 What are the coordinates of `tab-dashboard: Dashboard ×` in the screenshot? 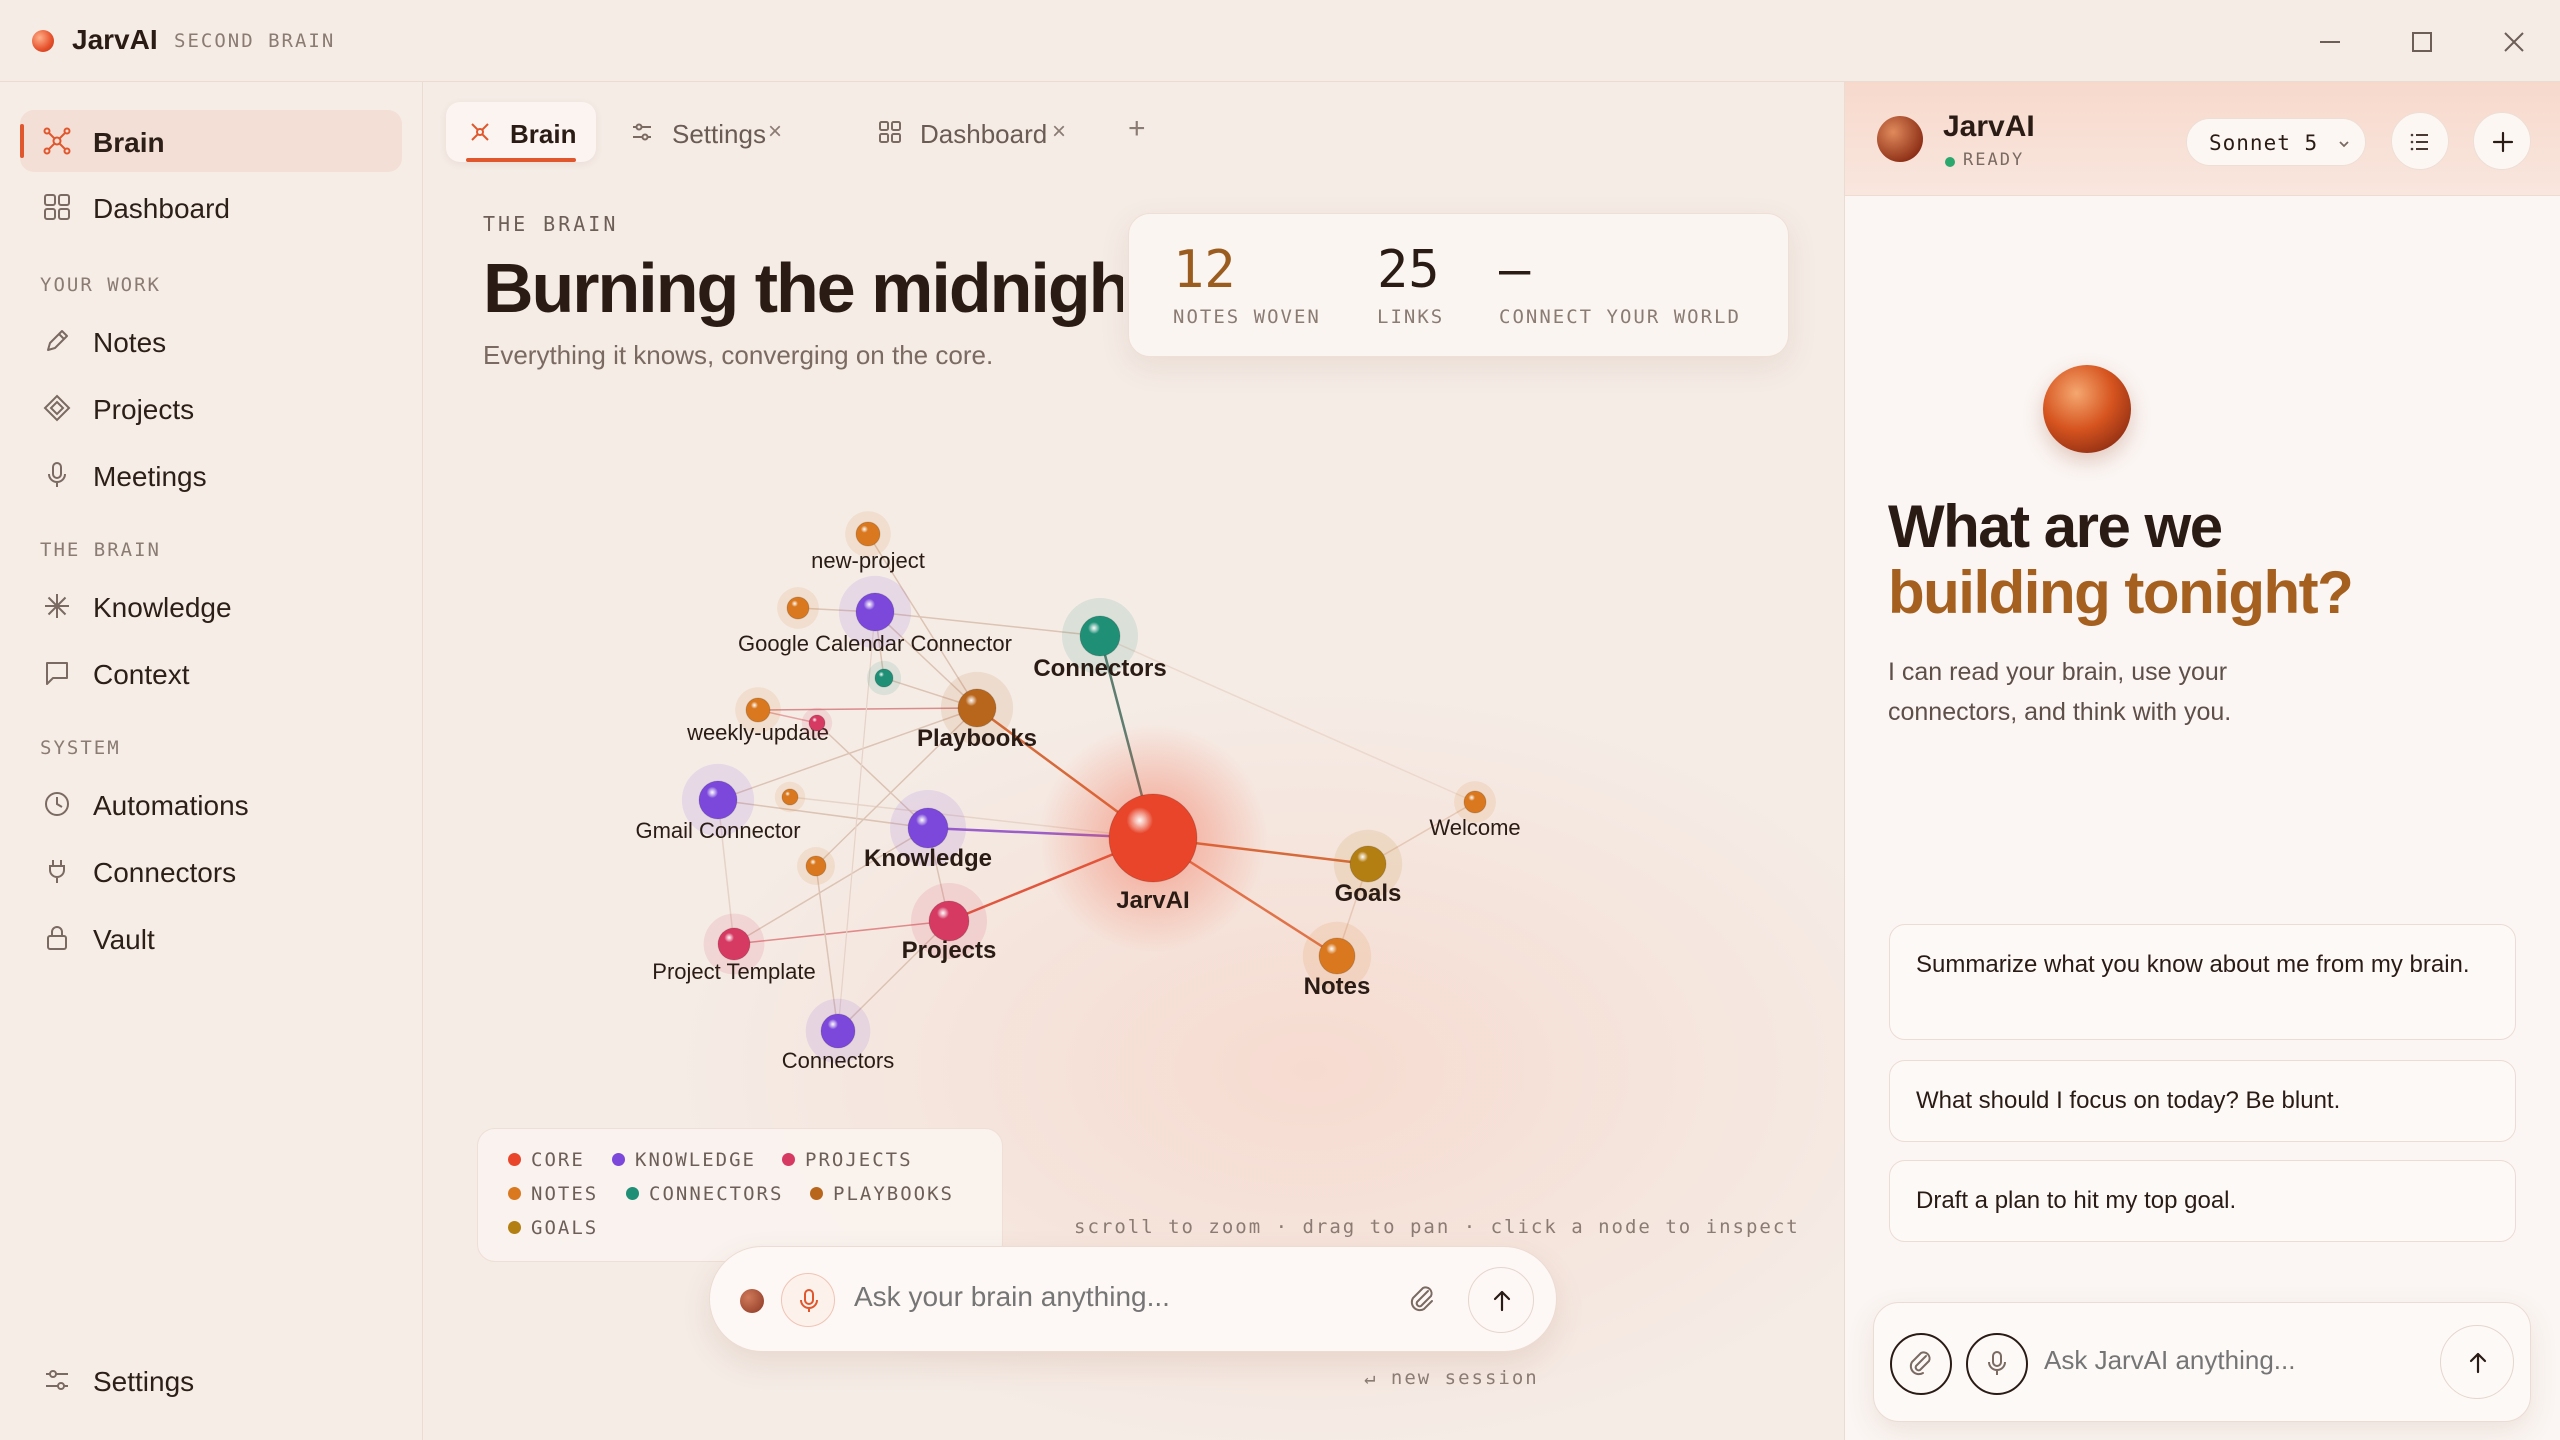 It's located at (961, 132).